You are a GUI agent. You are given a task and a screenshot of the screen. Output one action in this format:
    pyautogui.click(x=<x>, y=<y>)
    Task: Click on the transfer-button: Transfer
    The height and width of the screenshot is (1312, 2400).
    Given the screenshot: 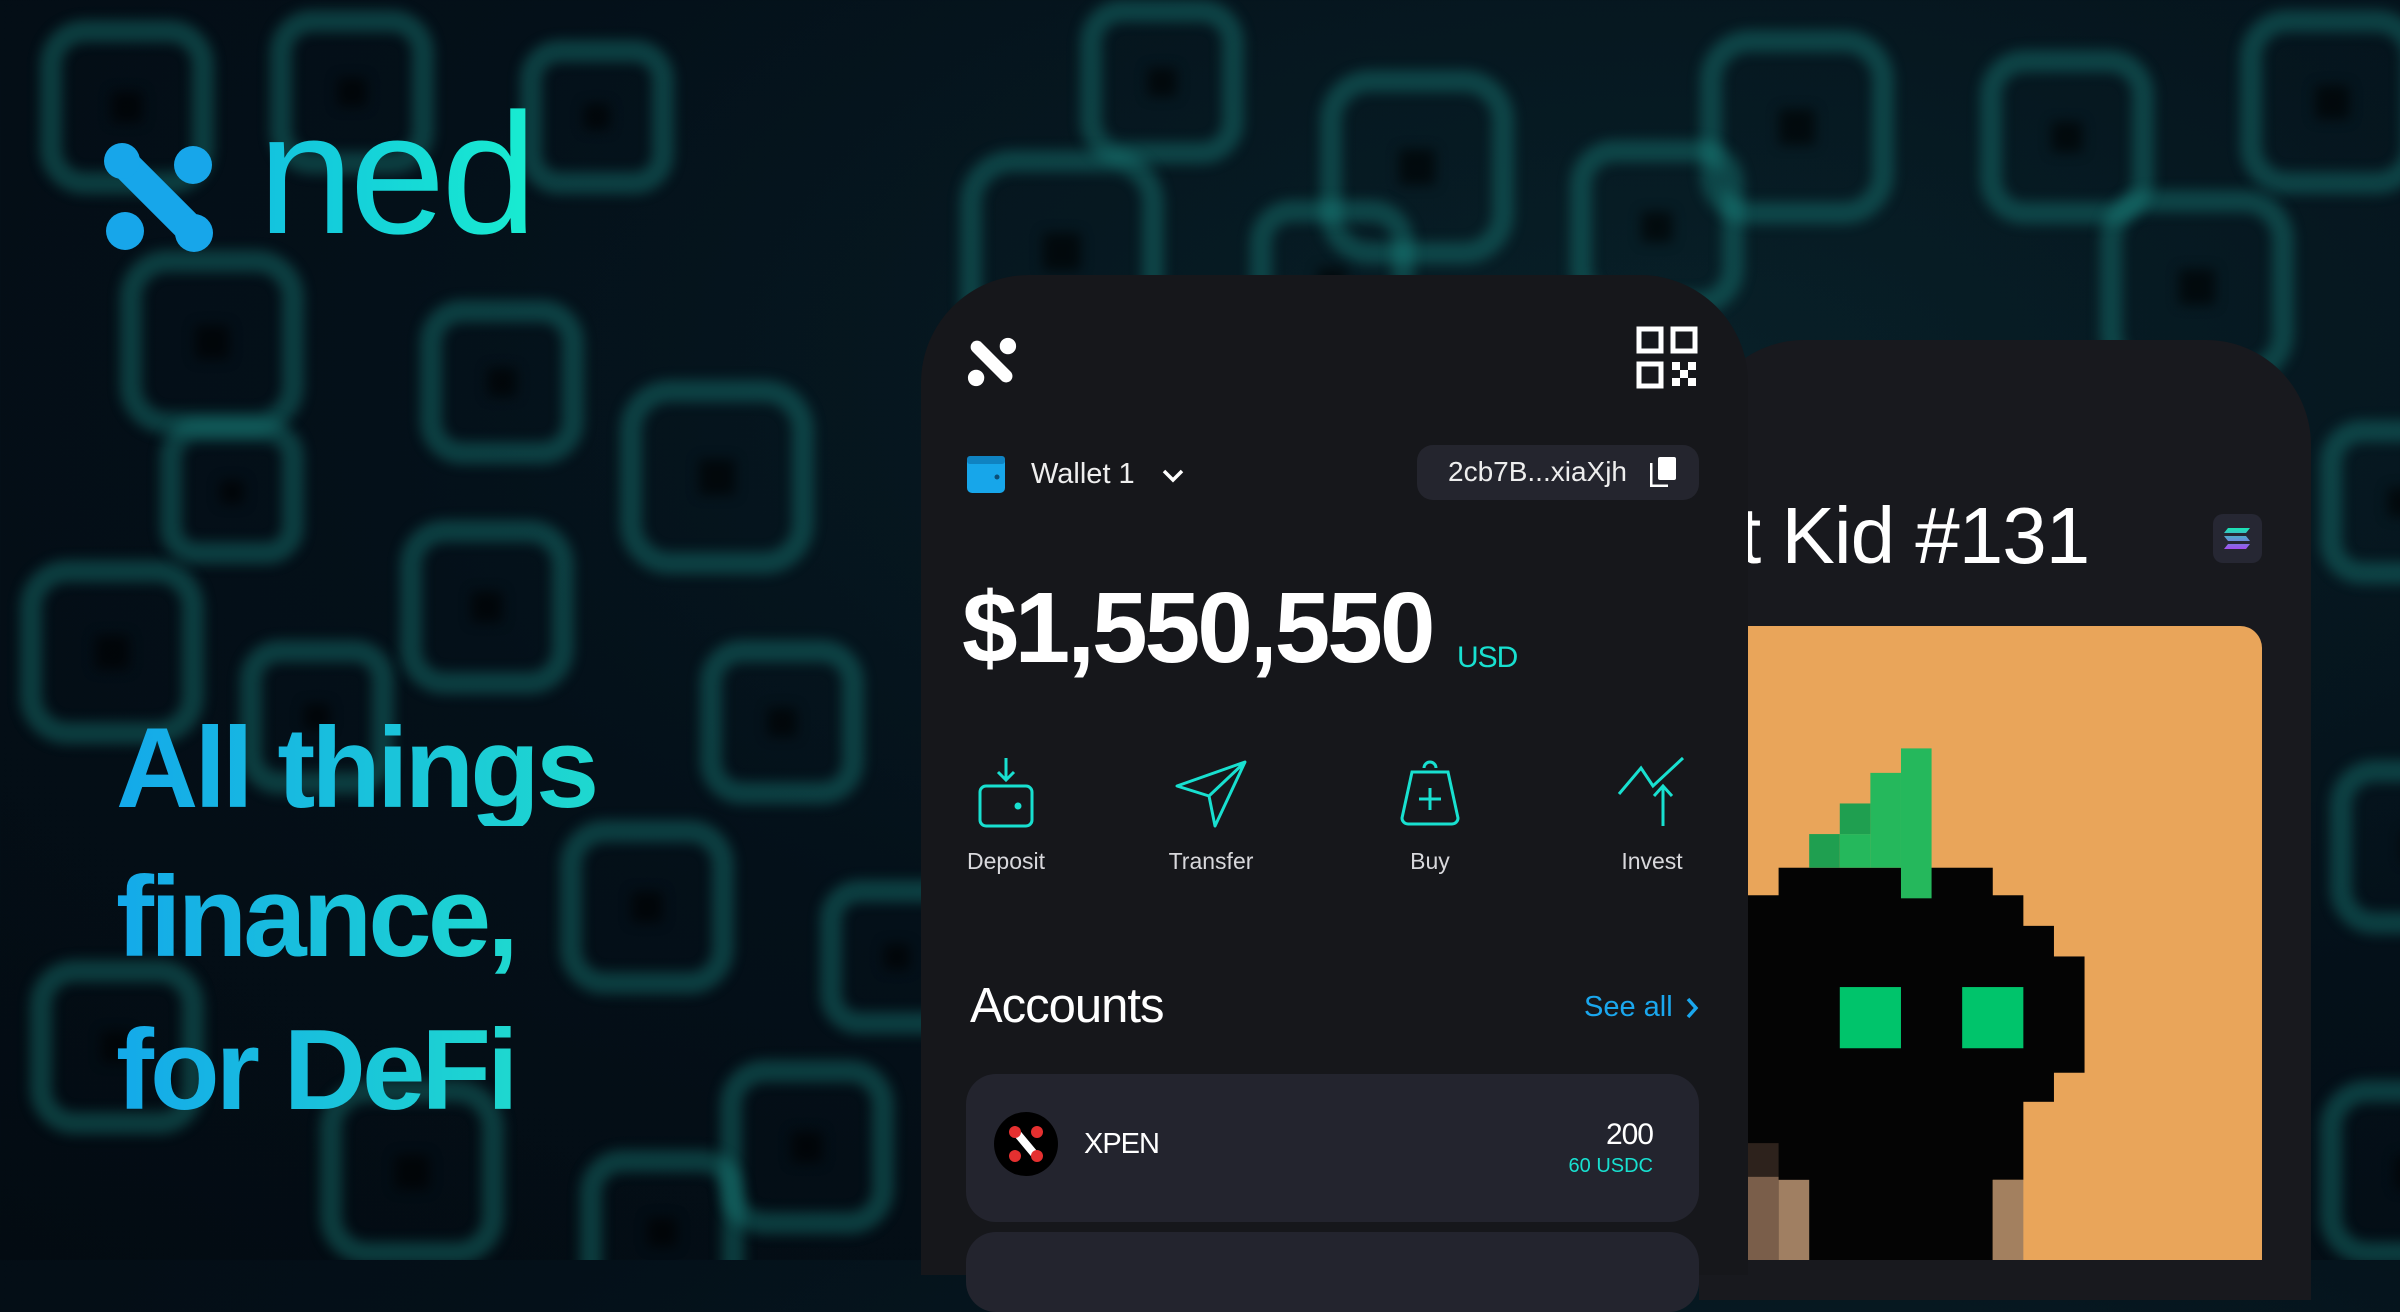 What is the action you would take?
    pyautogui.click(x=1211, y=815)
    